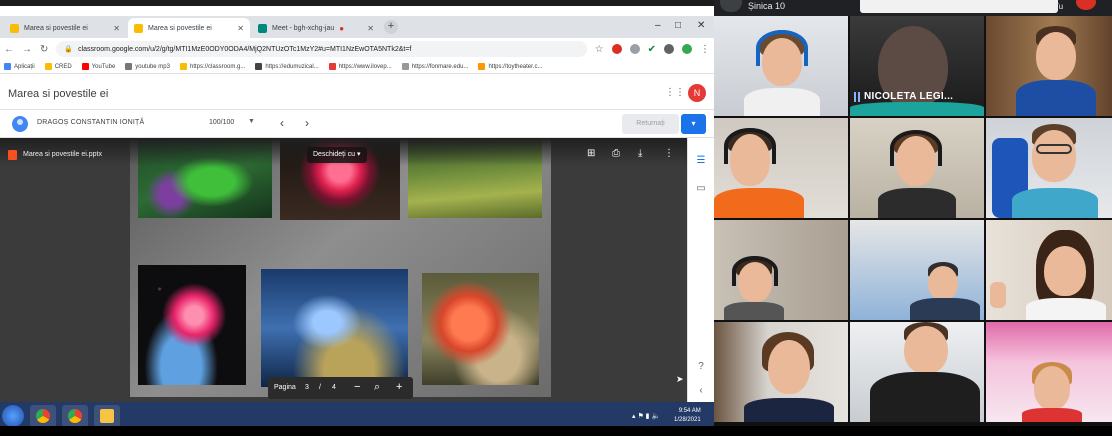 Image resolution: width=1112 pixels, height=436 pixels. Describe the element at coordinates (357, 414) in the screenshot. I see `windows-taskbar: ▴ ⚑ ▮ 🔈 9:54 AM 1/28/2021` at that location.